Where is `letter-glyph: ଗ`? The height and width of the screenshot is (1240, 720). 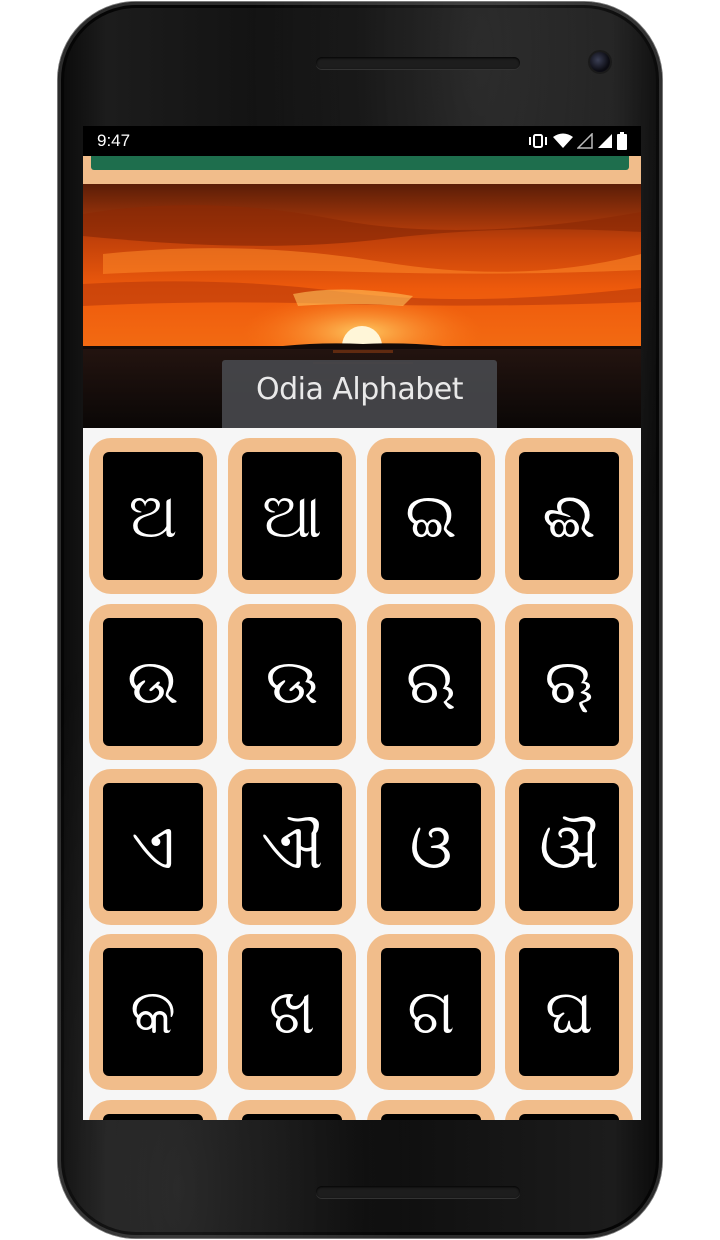
letter-glyph: ଗ is located at coordinates (431, 1011).